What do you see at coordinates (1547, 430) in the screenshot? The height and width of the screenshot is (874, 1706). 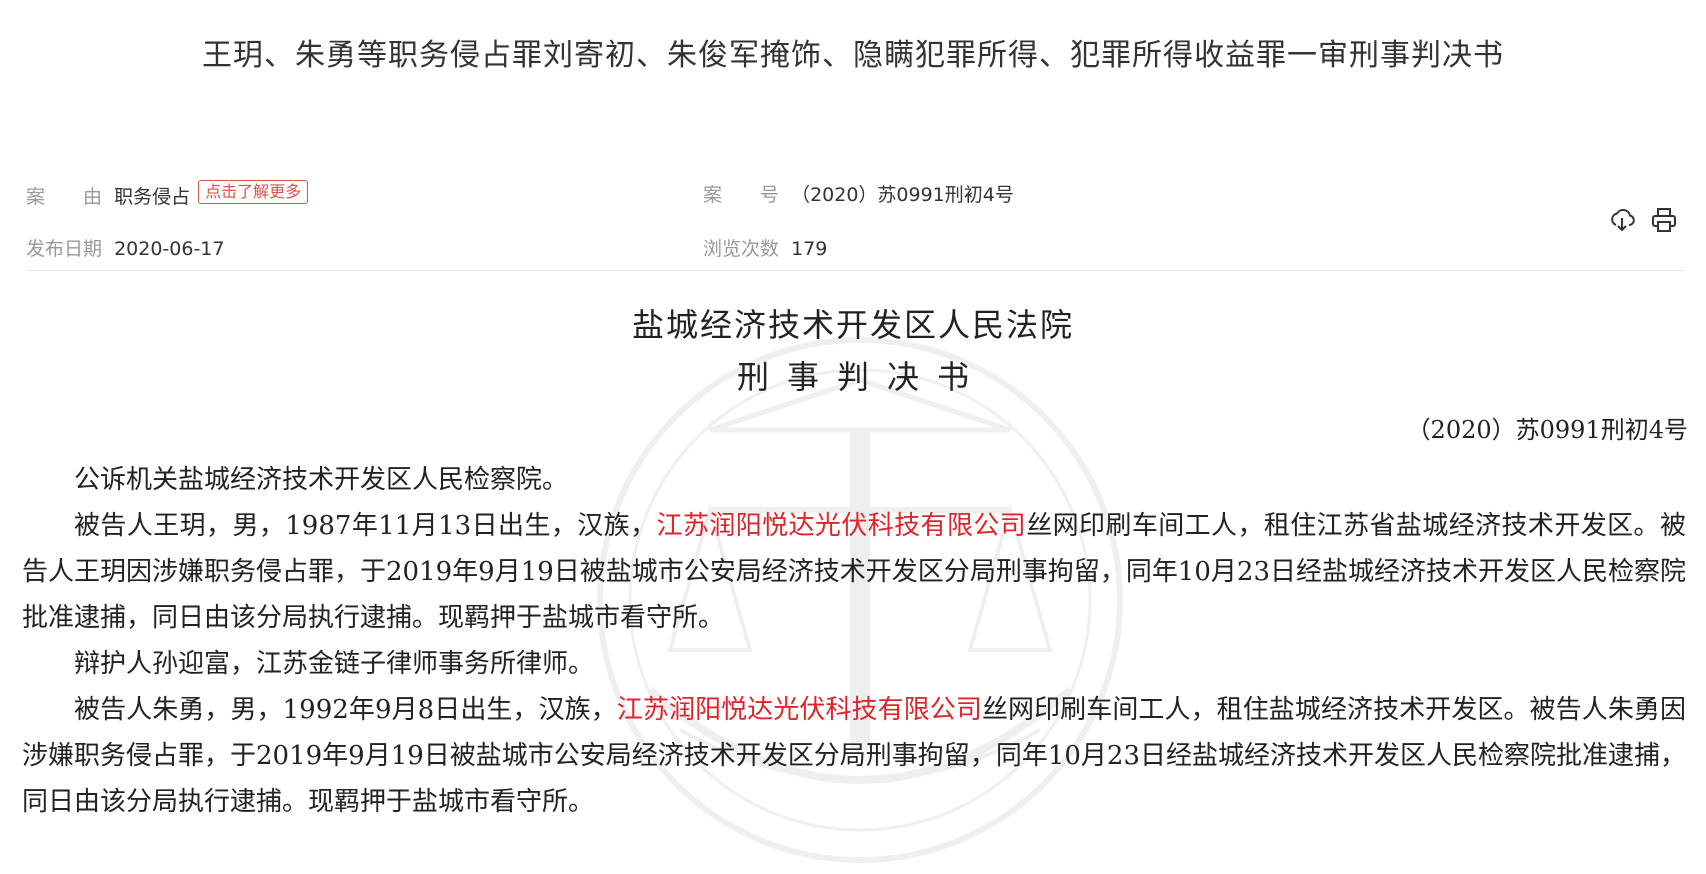 I see `document-number: （2020）苏0991刑初4号` at bounding box center [1547, 430].